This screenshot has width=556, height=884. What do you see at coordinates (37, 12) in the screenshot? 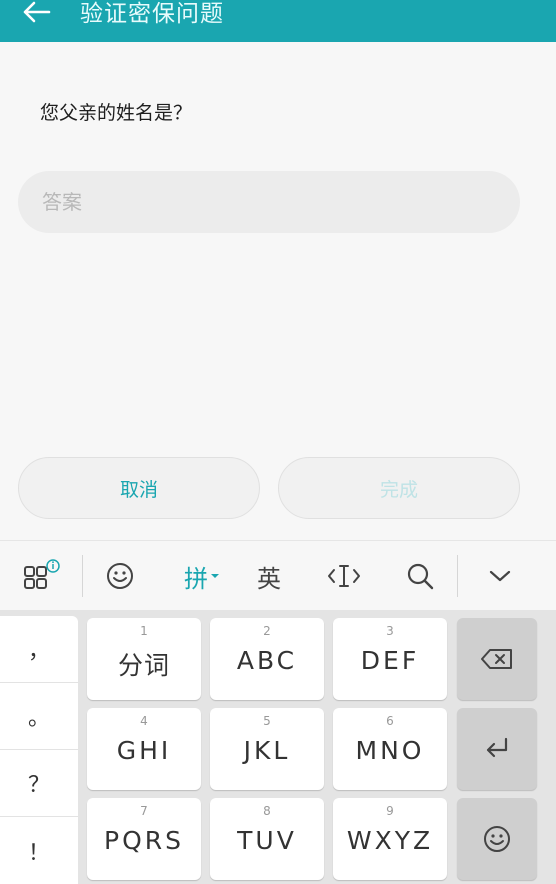
I see `arrow-left-icon` at bounding box center [37, 12].